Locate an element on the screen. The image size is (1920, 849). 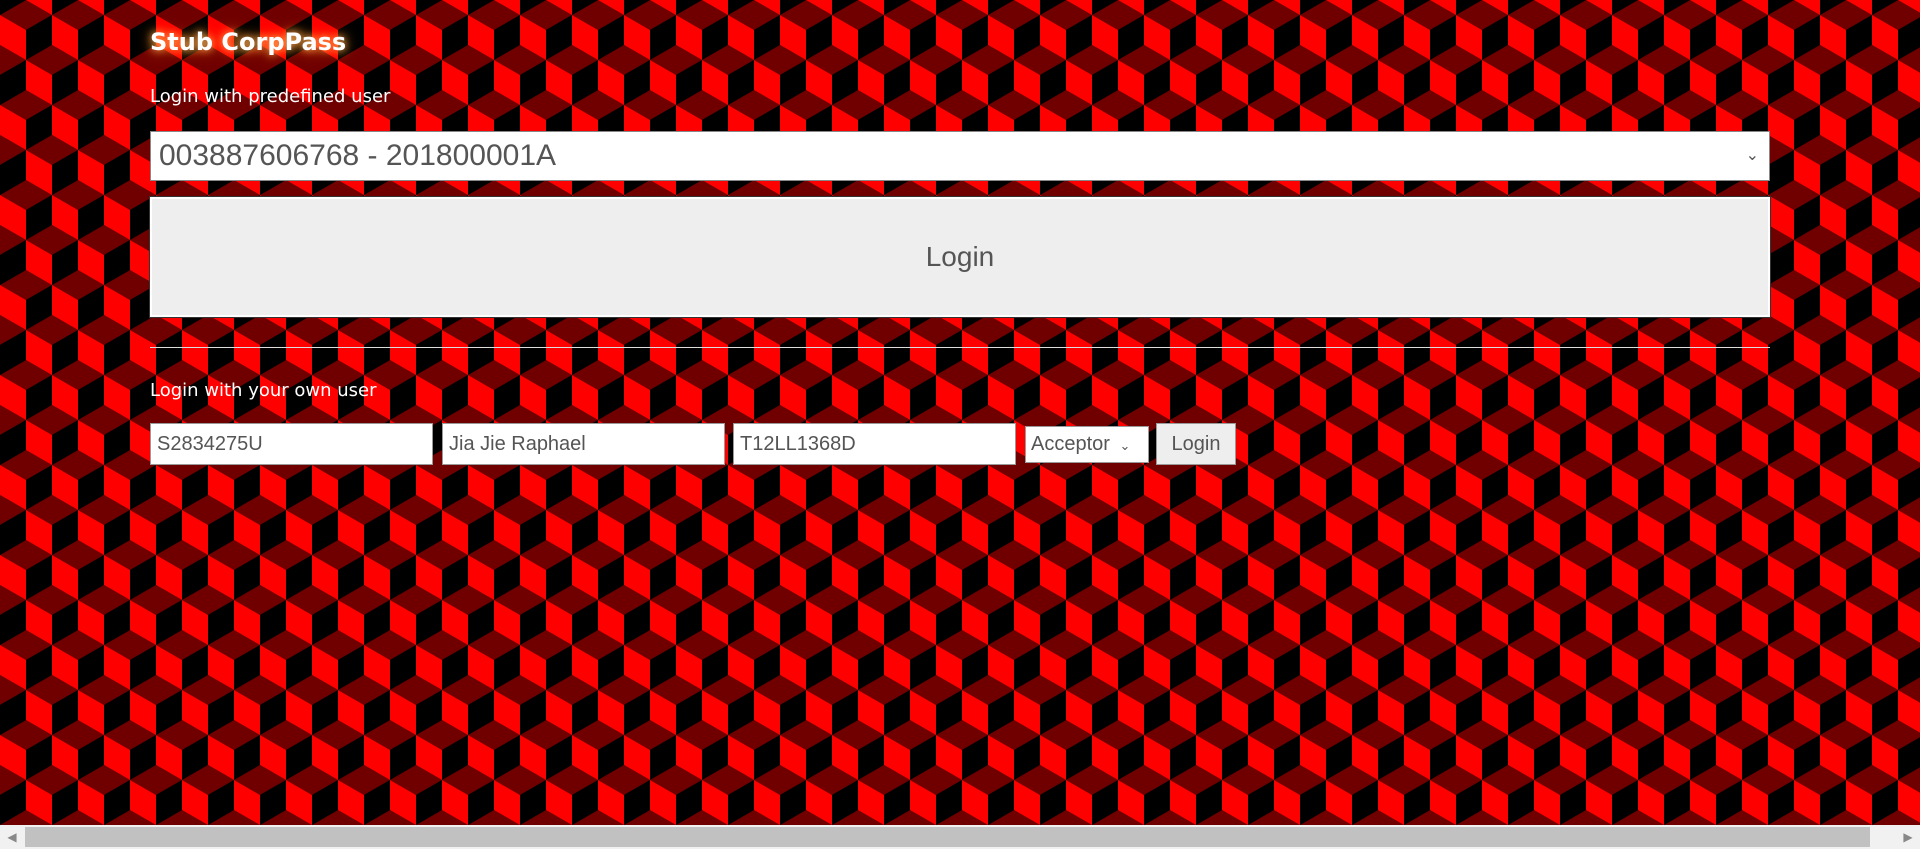
scroll-right-arrow-icon: ▶ is located at coordinates (1908, 837).